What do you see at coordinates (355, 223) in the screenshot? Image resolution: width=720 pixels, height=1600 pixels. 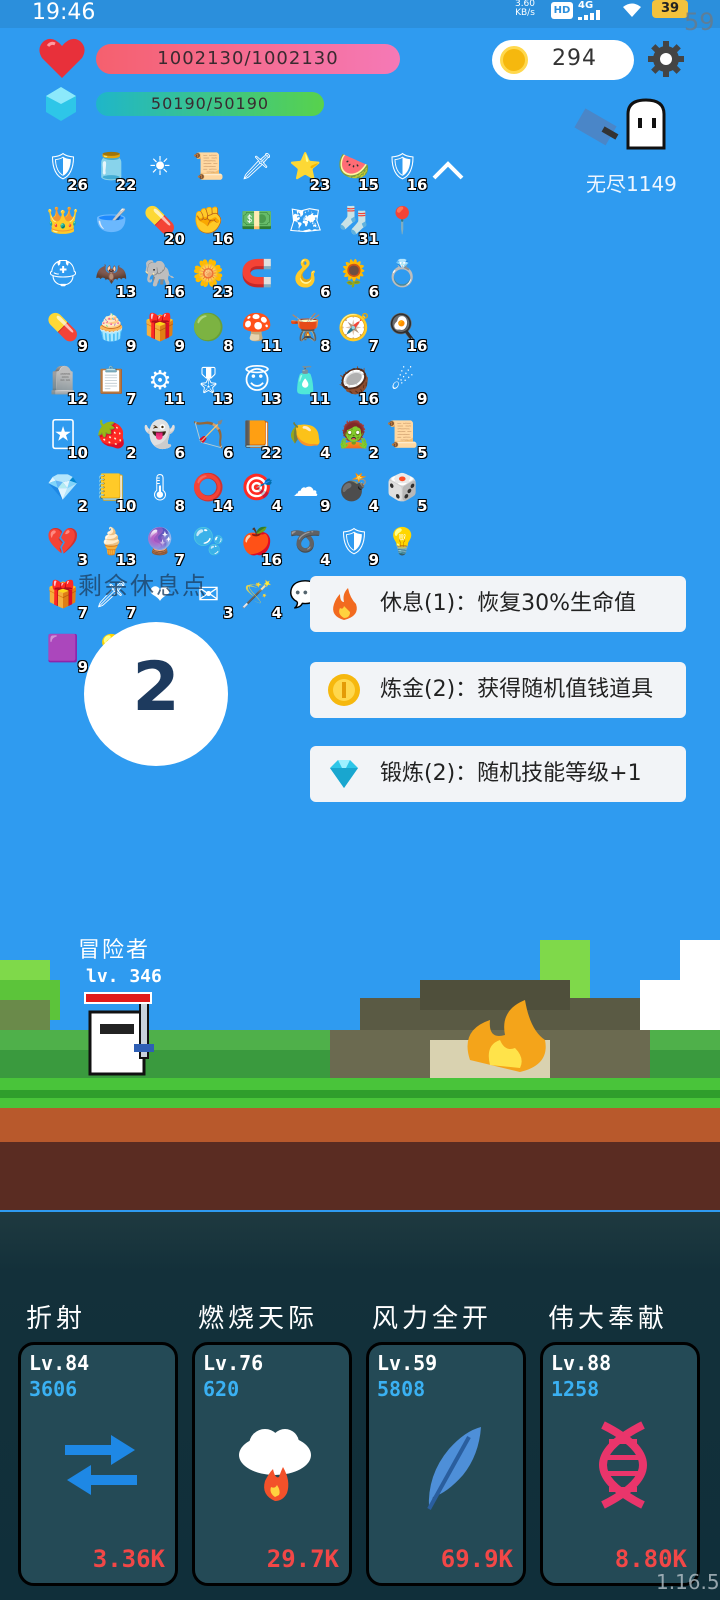 I see `inventory-item: 🧦 31` at bounding box center [355, 223].